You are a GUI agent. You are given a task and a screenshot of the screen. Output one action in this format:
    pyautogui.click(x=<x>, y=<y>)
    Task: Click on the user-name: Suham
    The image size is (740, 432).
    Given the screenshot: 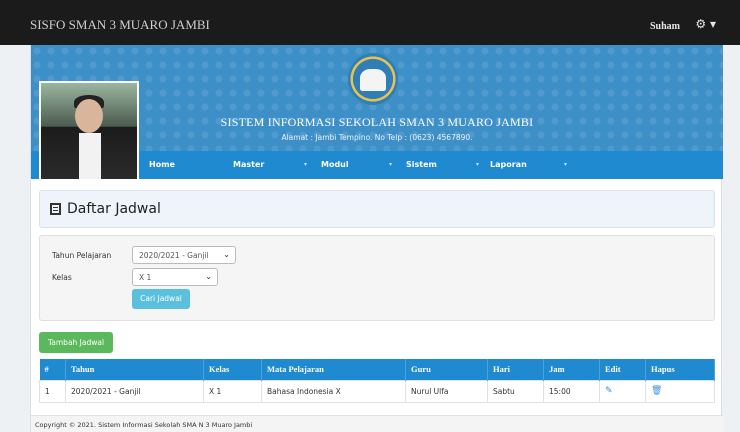 What is the action you would take?
    pyautogui.click(x=665, y=26)
    